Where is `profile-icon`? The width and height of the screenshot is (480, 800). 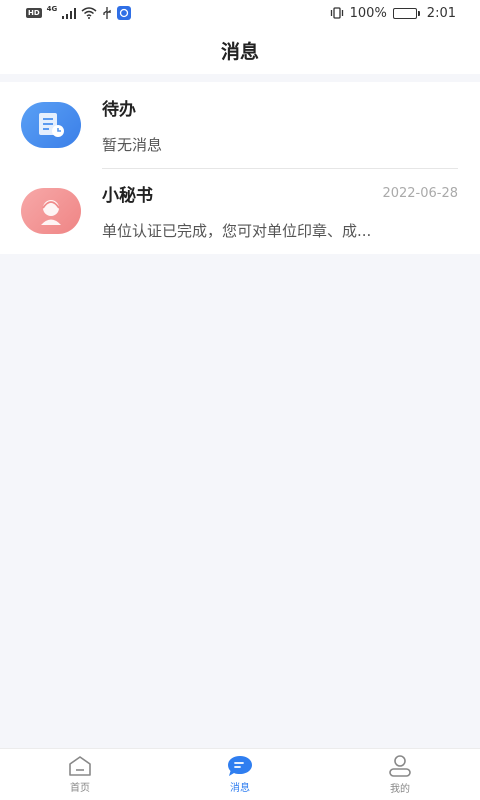
profile-icon is located at coordinates (400, 766).